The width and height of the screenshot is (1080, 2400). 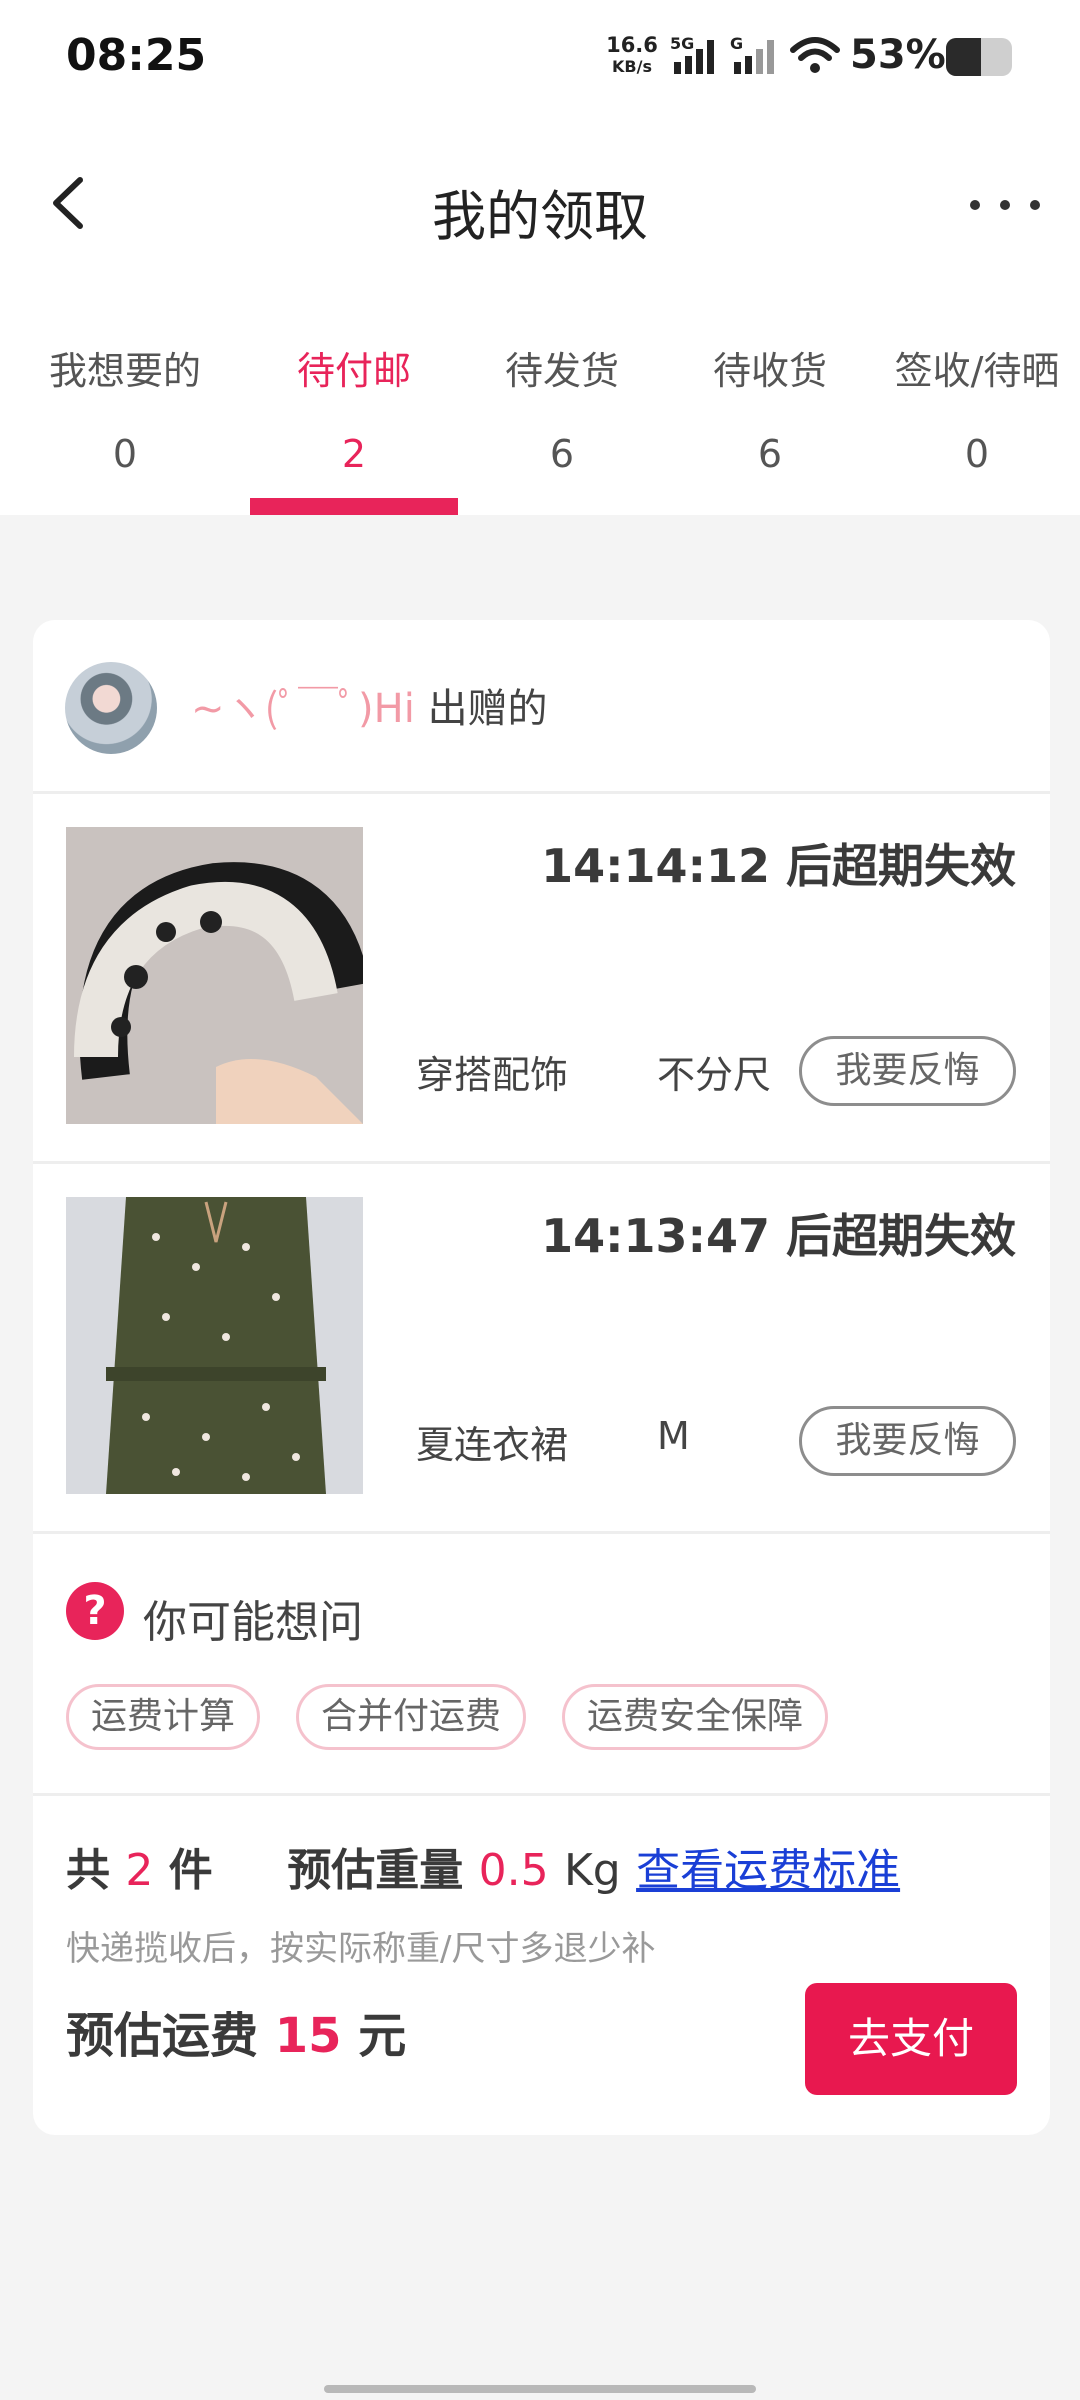 I want to click on seller-name: ~ヽ(ﾟ￣ﾟ)Hi 出赠的, so click(x=369, y=705).